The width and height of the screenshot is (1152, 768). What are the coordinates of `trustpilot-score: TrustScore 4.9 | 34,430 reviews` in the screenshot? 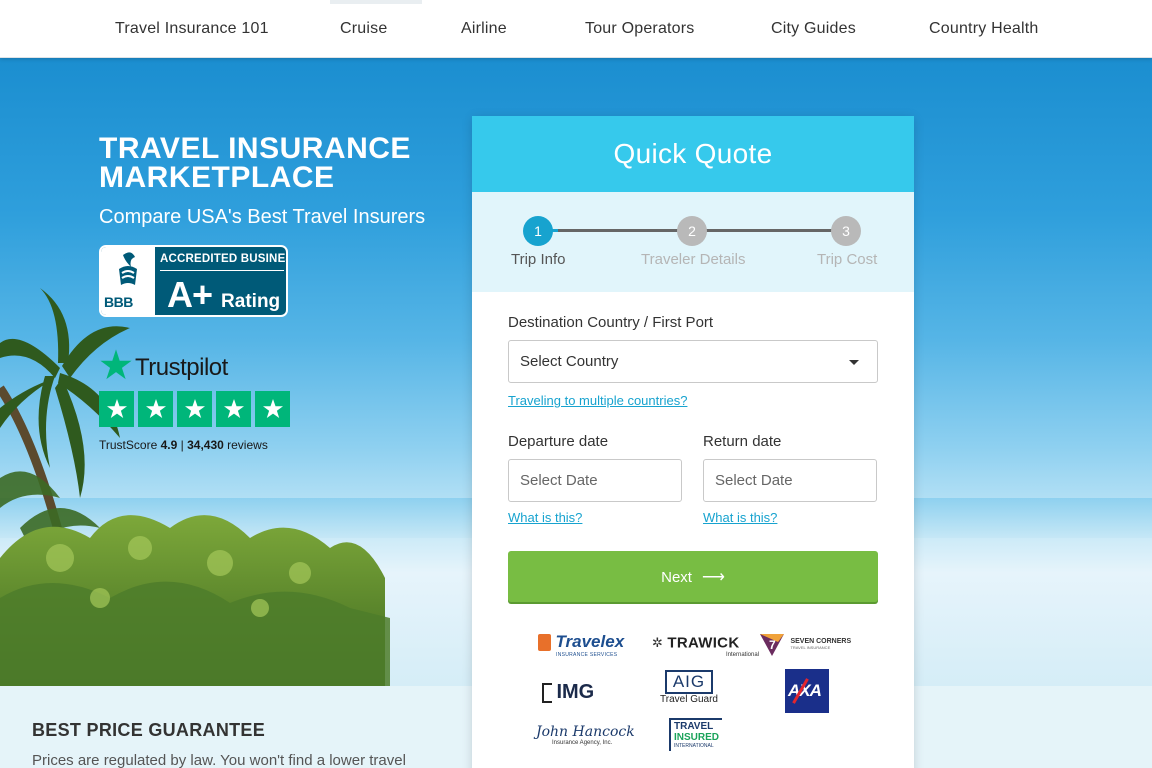 It's located at (183, 445).